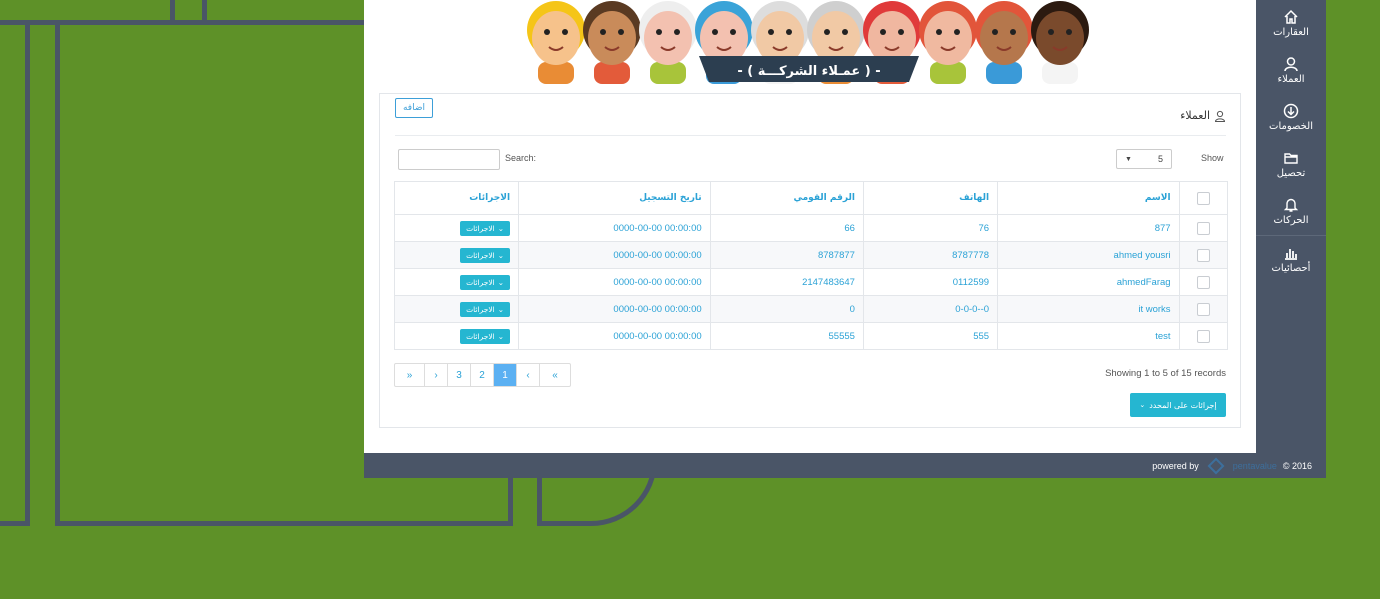 The image size is (1380, 599). I want to click on phone-cell: 0-0-0--0, so click(931, 309).